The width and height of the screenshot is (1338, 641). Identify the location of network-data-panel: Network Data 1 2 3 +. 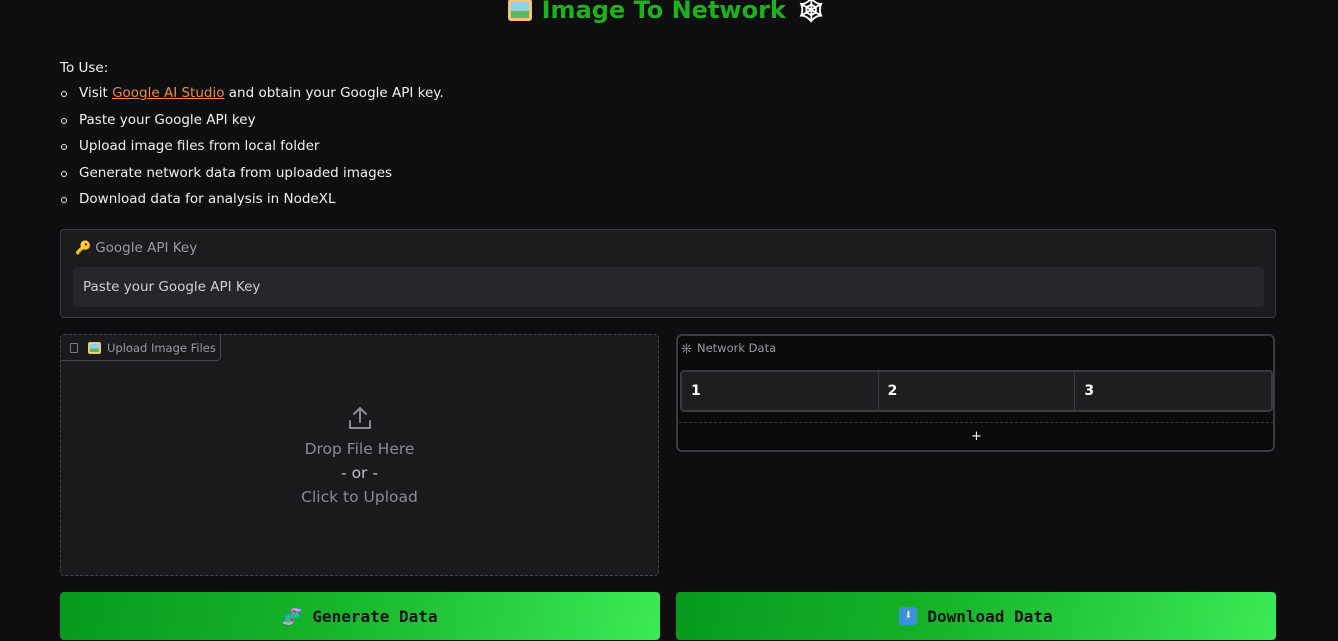
(975, 393).